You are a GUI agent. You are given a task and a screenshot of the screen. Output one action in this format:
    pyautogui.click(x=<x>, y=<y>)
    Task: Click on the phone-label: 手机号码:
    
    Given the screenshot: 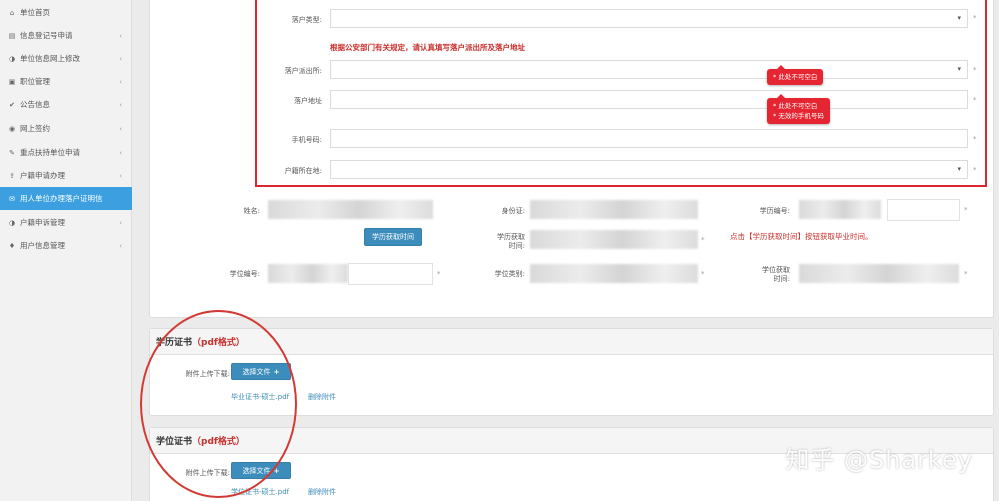 What is the action you would take?
    pyautogui.click(x=306, y=140)
    